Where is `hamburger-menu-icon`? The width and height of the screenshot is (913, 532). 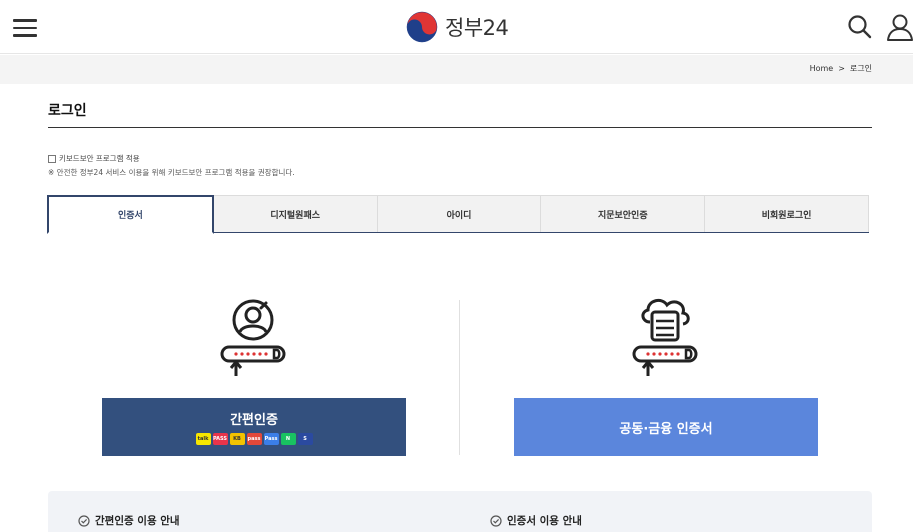
hamburger-menu-icon is located at coordinates (25, 28).